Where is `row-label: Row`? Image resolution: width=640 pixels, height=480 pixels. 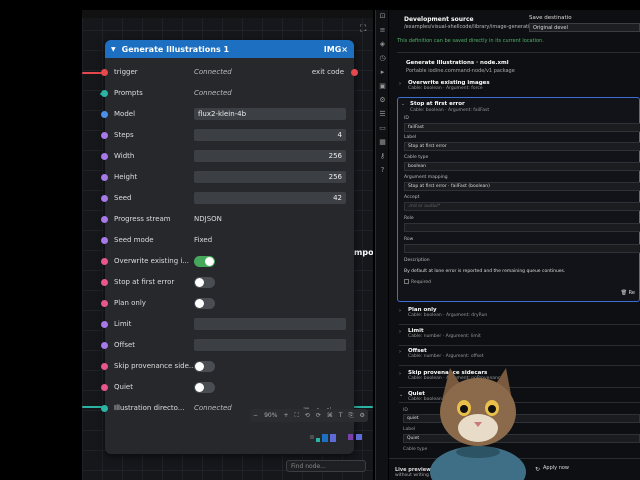 row-label: Row is located at coordinates (409, 239).